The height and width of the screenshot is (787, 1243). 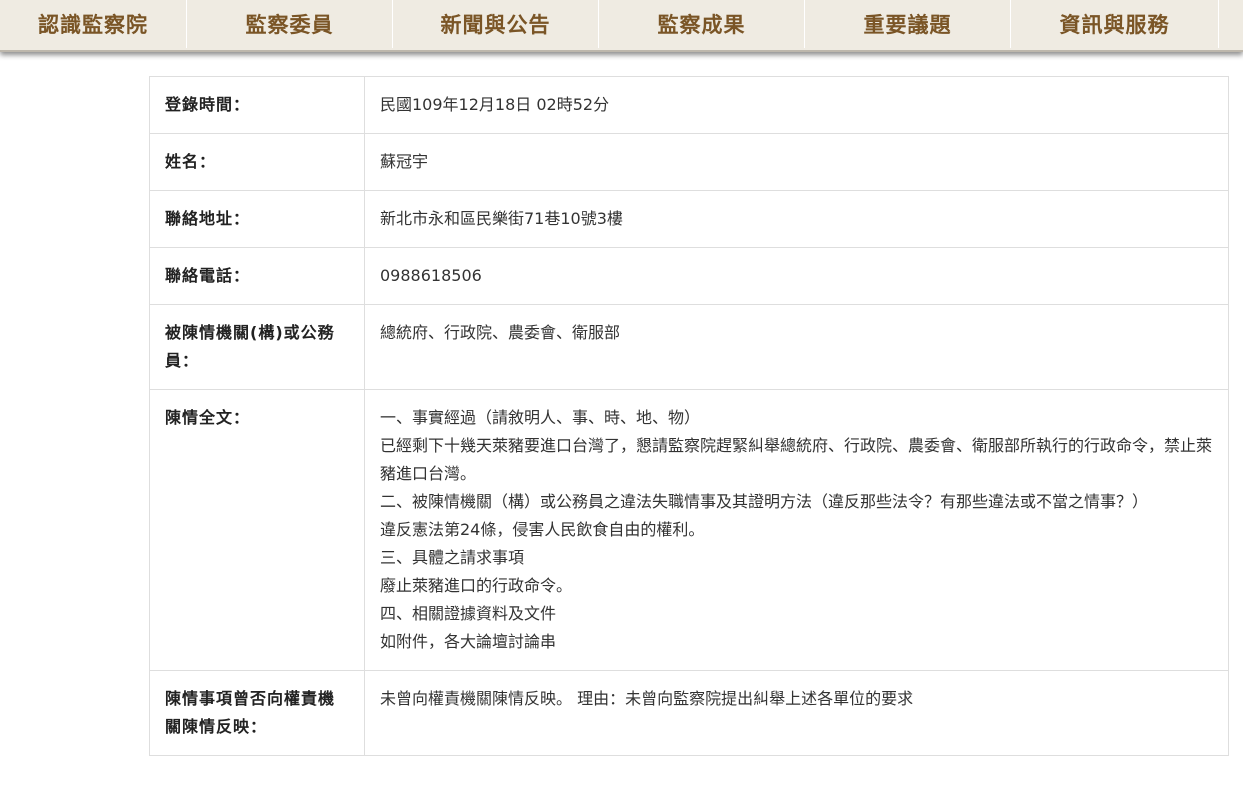 I want to click on nav-item-members: 監察委員, so click(x=290, y=24).